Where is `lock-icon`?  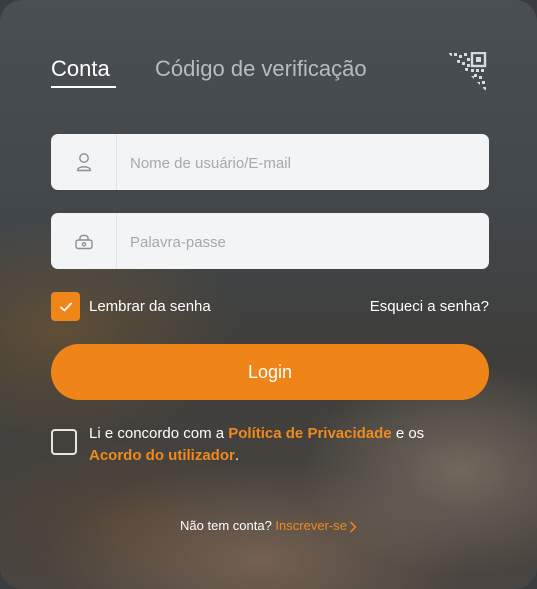 lock-icon is located at coordinates (83, 242).